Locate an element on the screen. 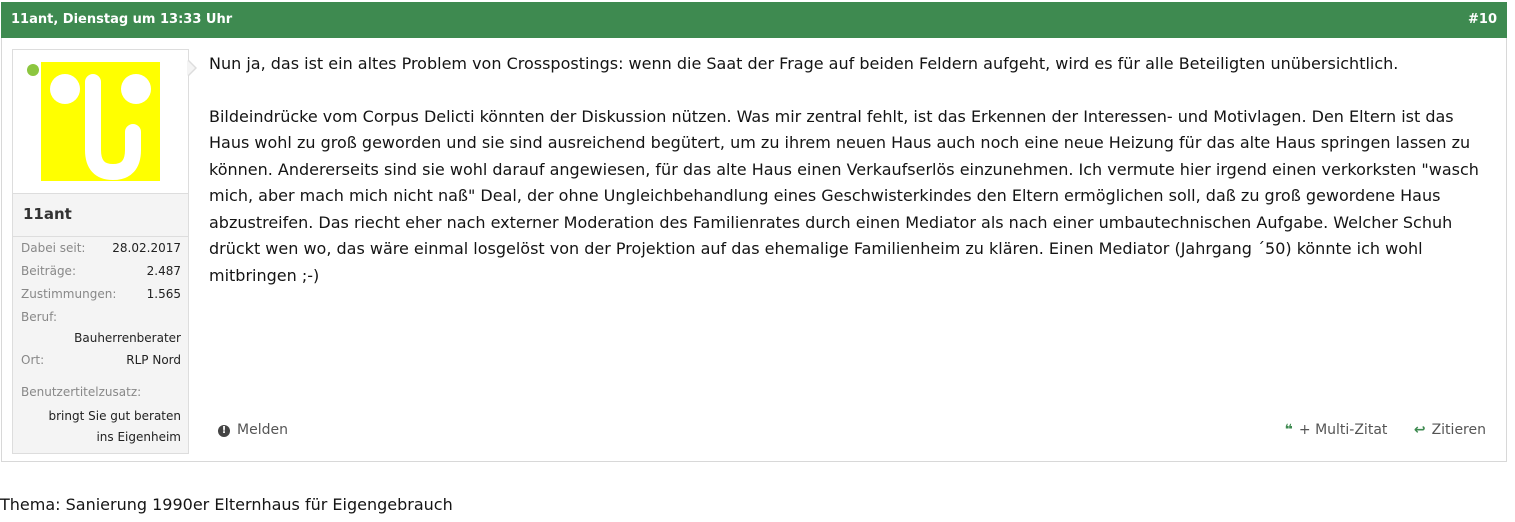 This screenshot has height=522, width=1515. stat-label: Dabei seit: is located at coordinates (53, 248).